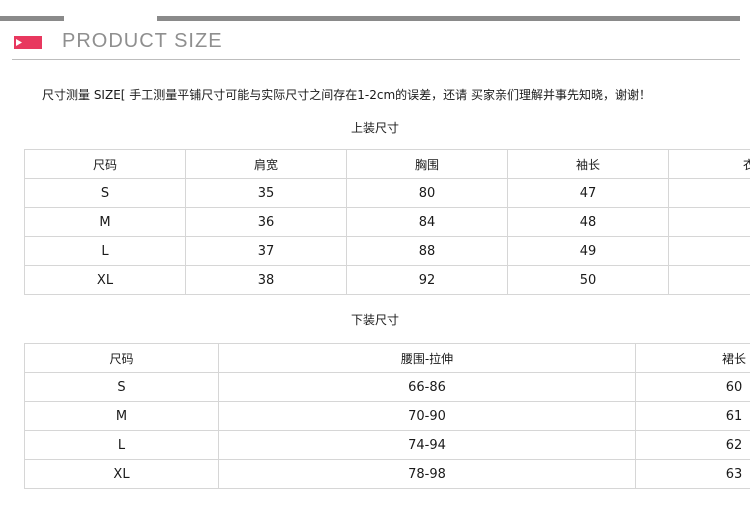 The height and width of the screenshot is (509, 750). I want to click on table-header-row: 尺码 肩宽 胸围 袖长 衣, so click(387, 164).